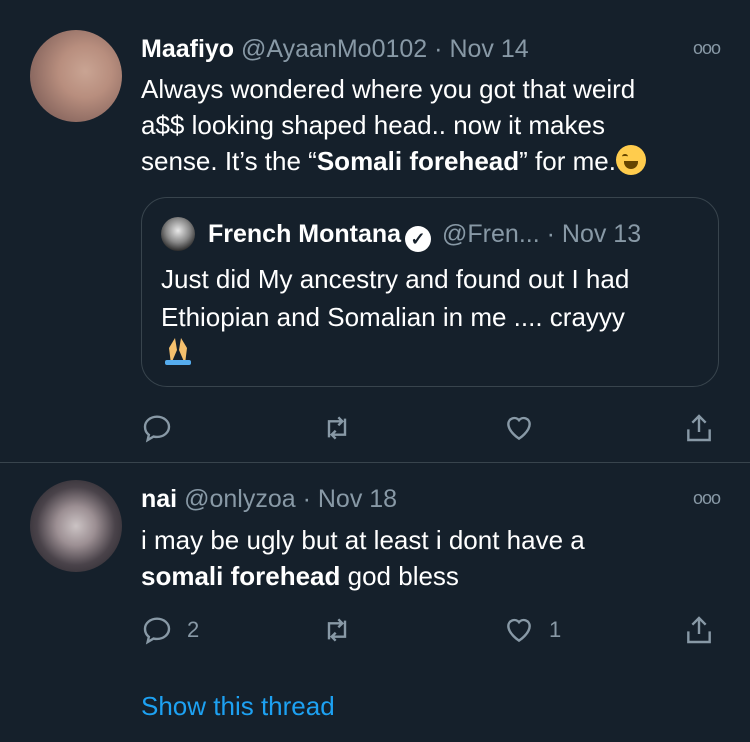 Image resolution: width=750 pixels, height=742 pixels. What do you see at coordinates (187, 49) in the screenshot?
I see `author-name: Maafiyo` at bounding box center [187, 49].